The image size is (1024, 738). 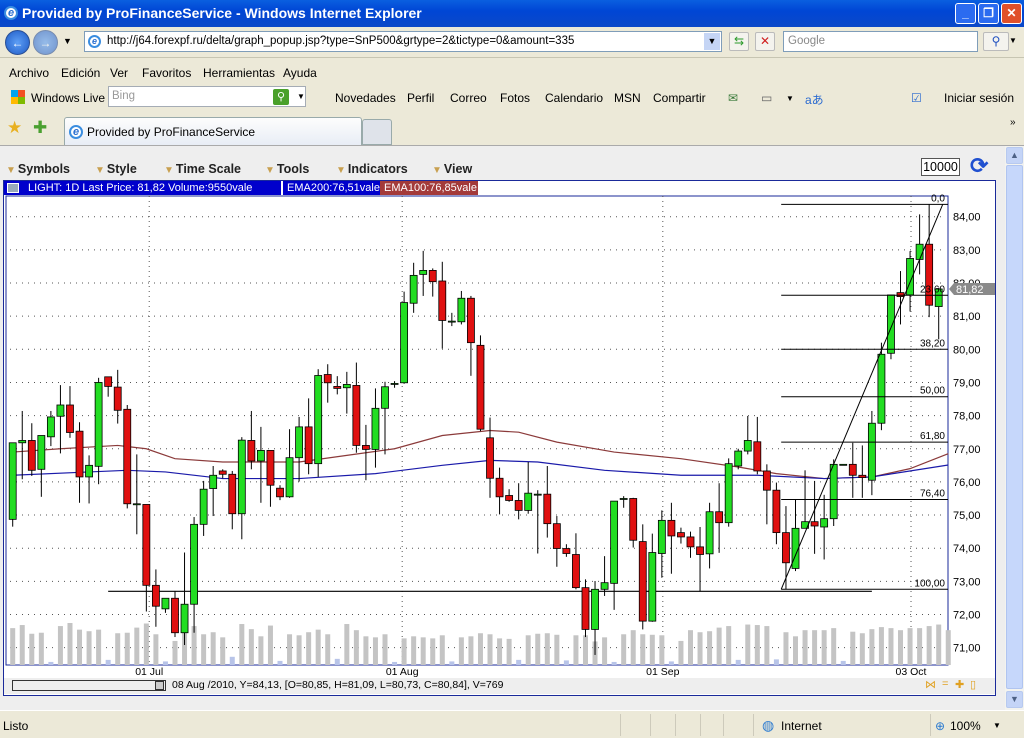 What do you see at coordinates (996, 41) in the screenshot?
I see `search-icon: ⚲` at bounding box center [996, 41].